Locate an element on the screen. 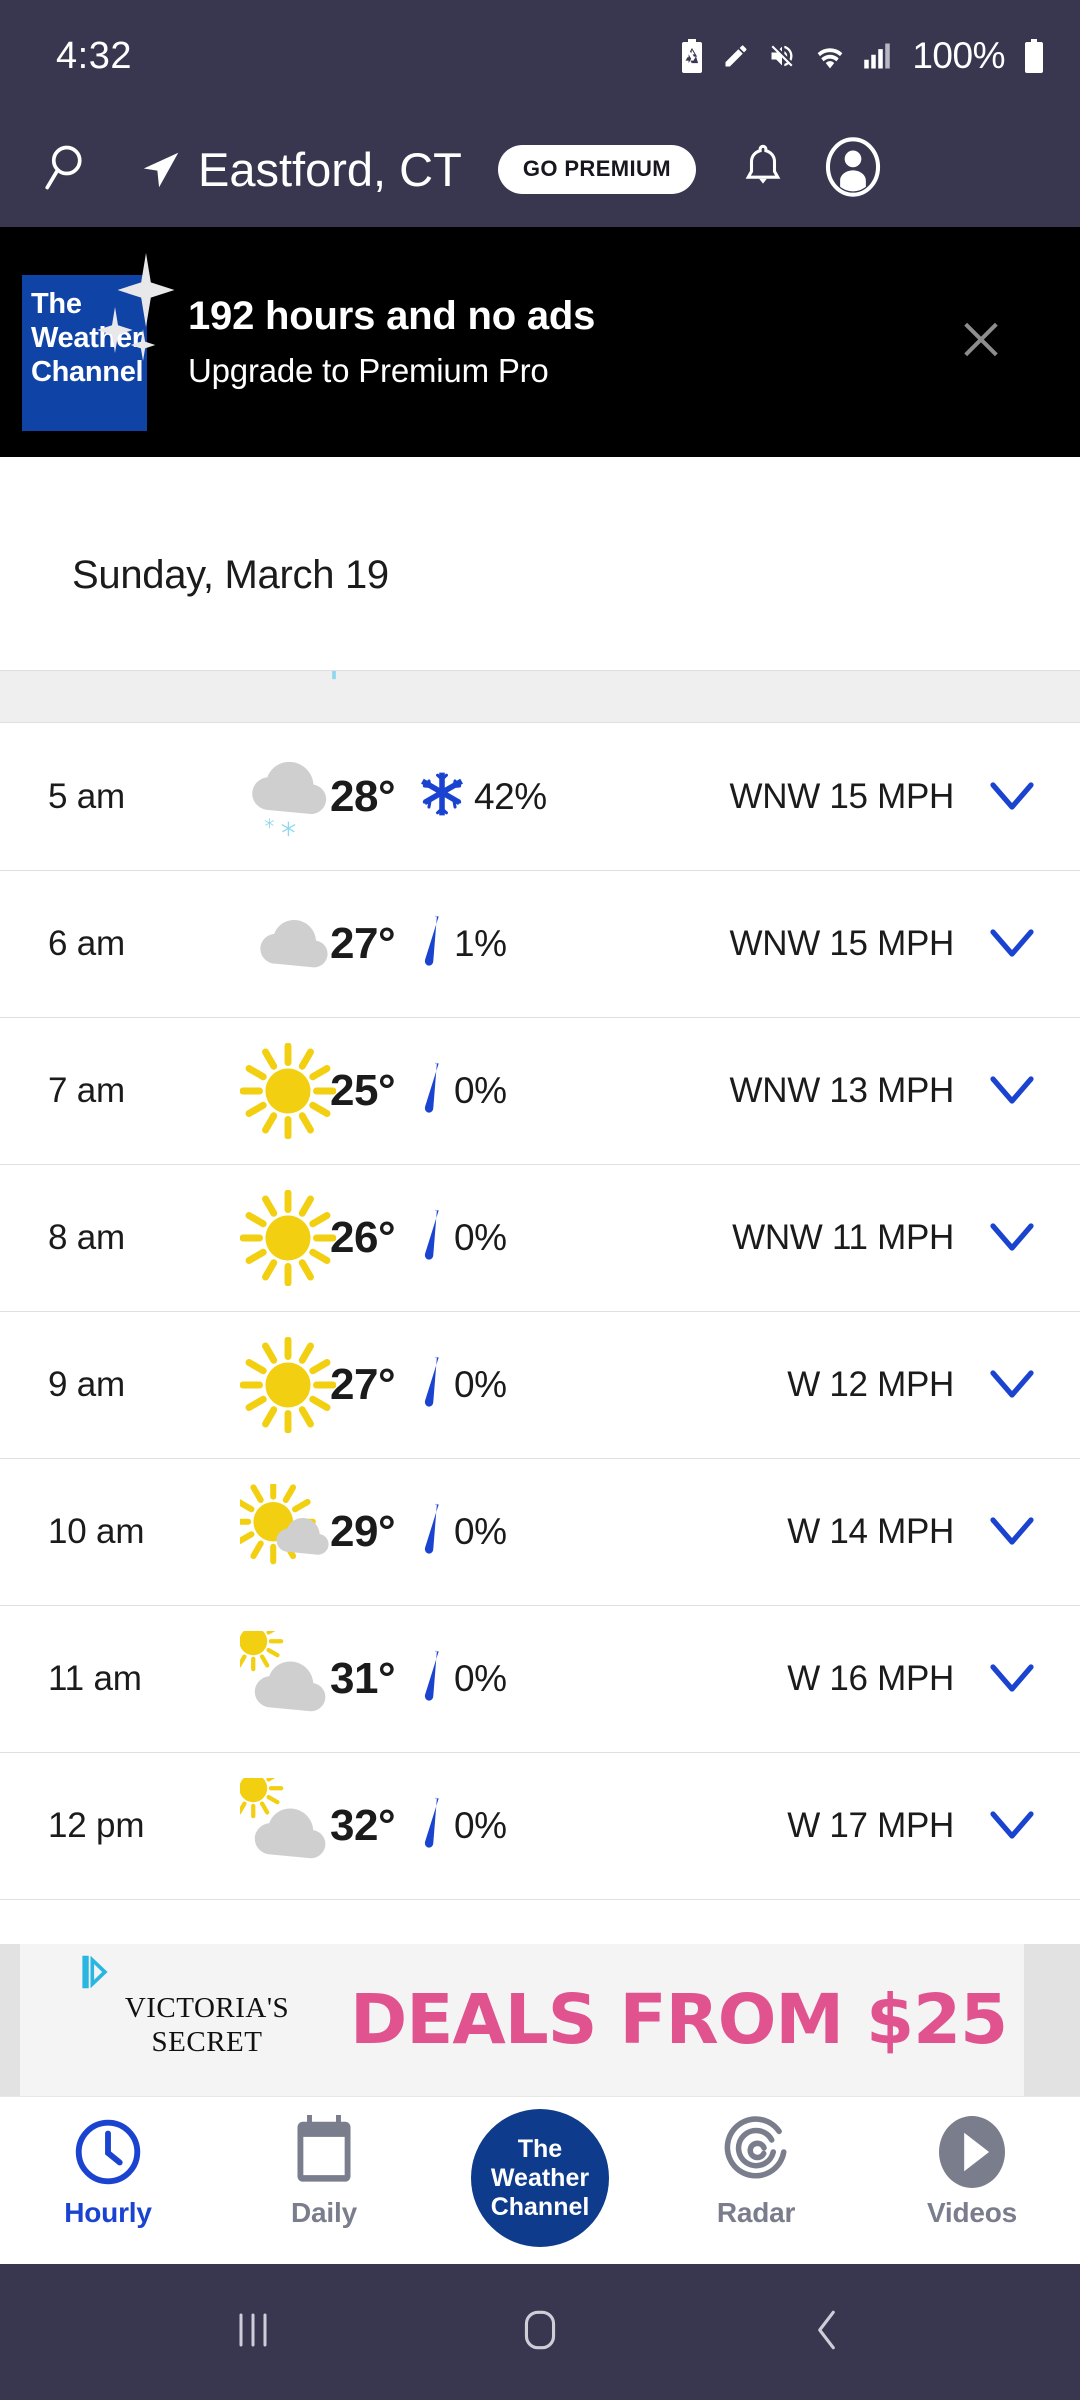  advertisement-banner: VICTORIA'S SECRET DEALS FROM $25 is located at coordinates (540, 2020).